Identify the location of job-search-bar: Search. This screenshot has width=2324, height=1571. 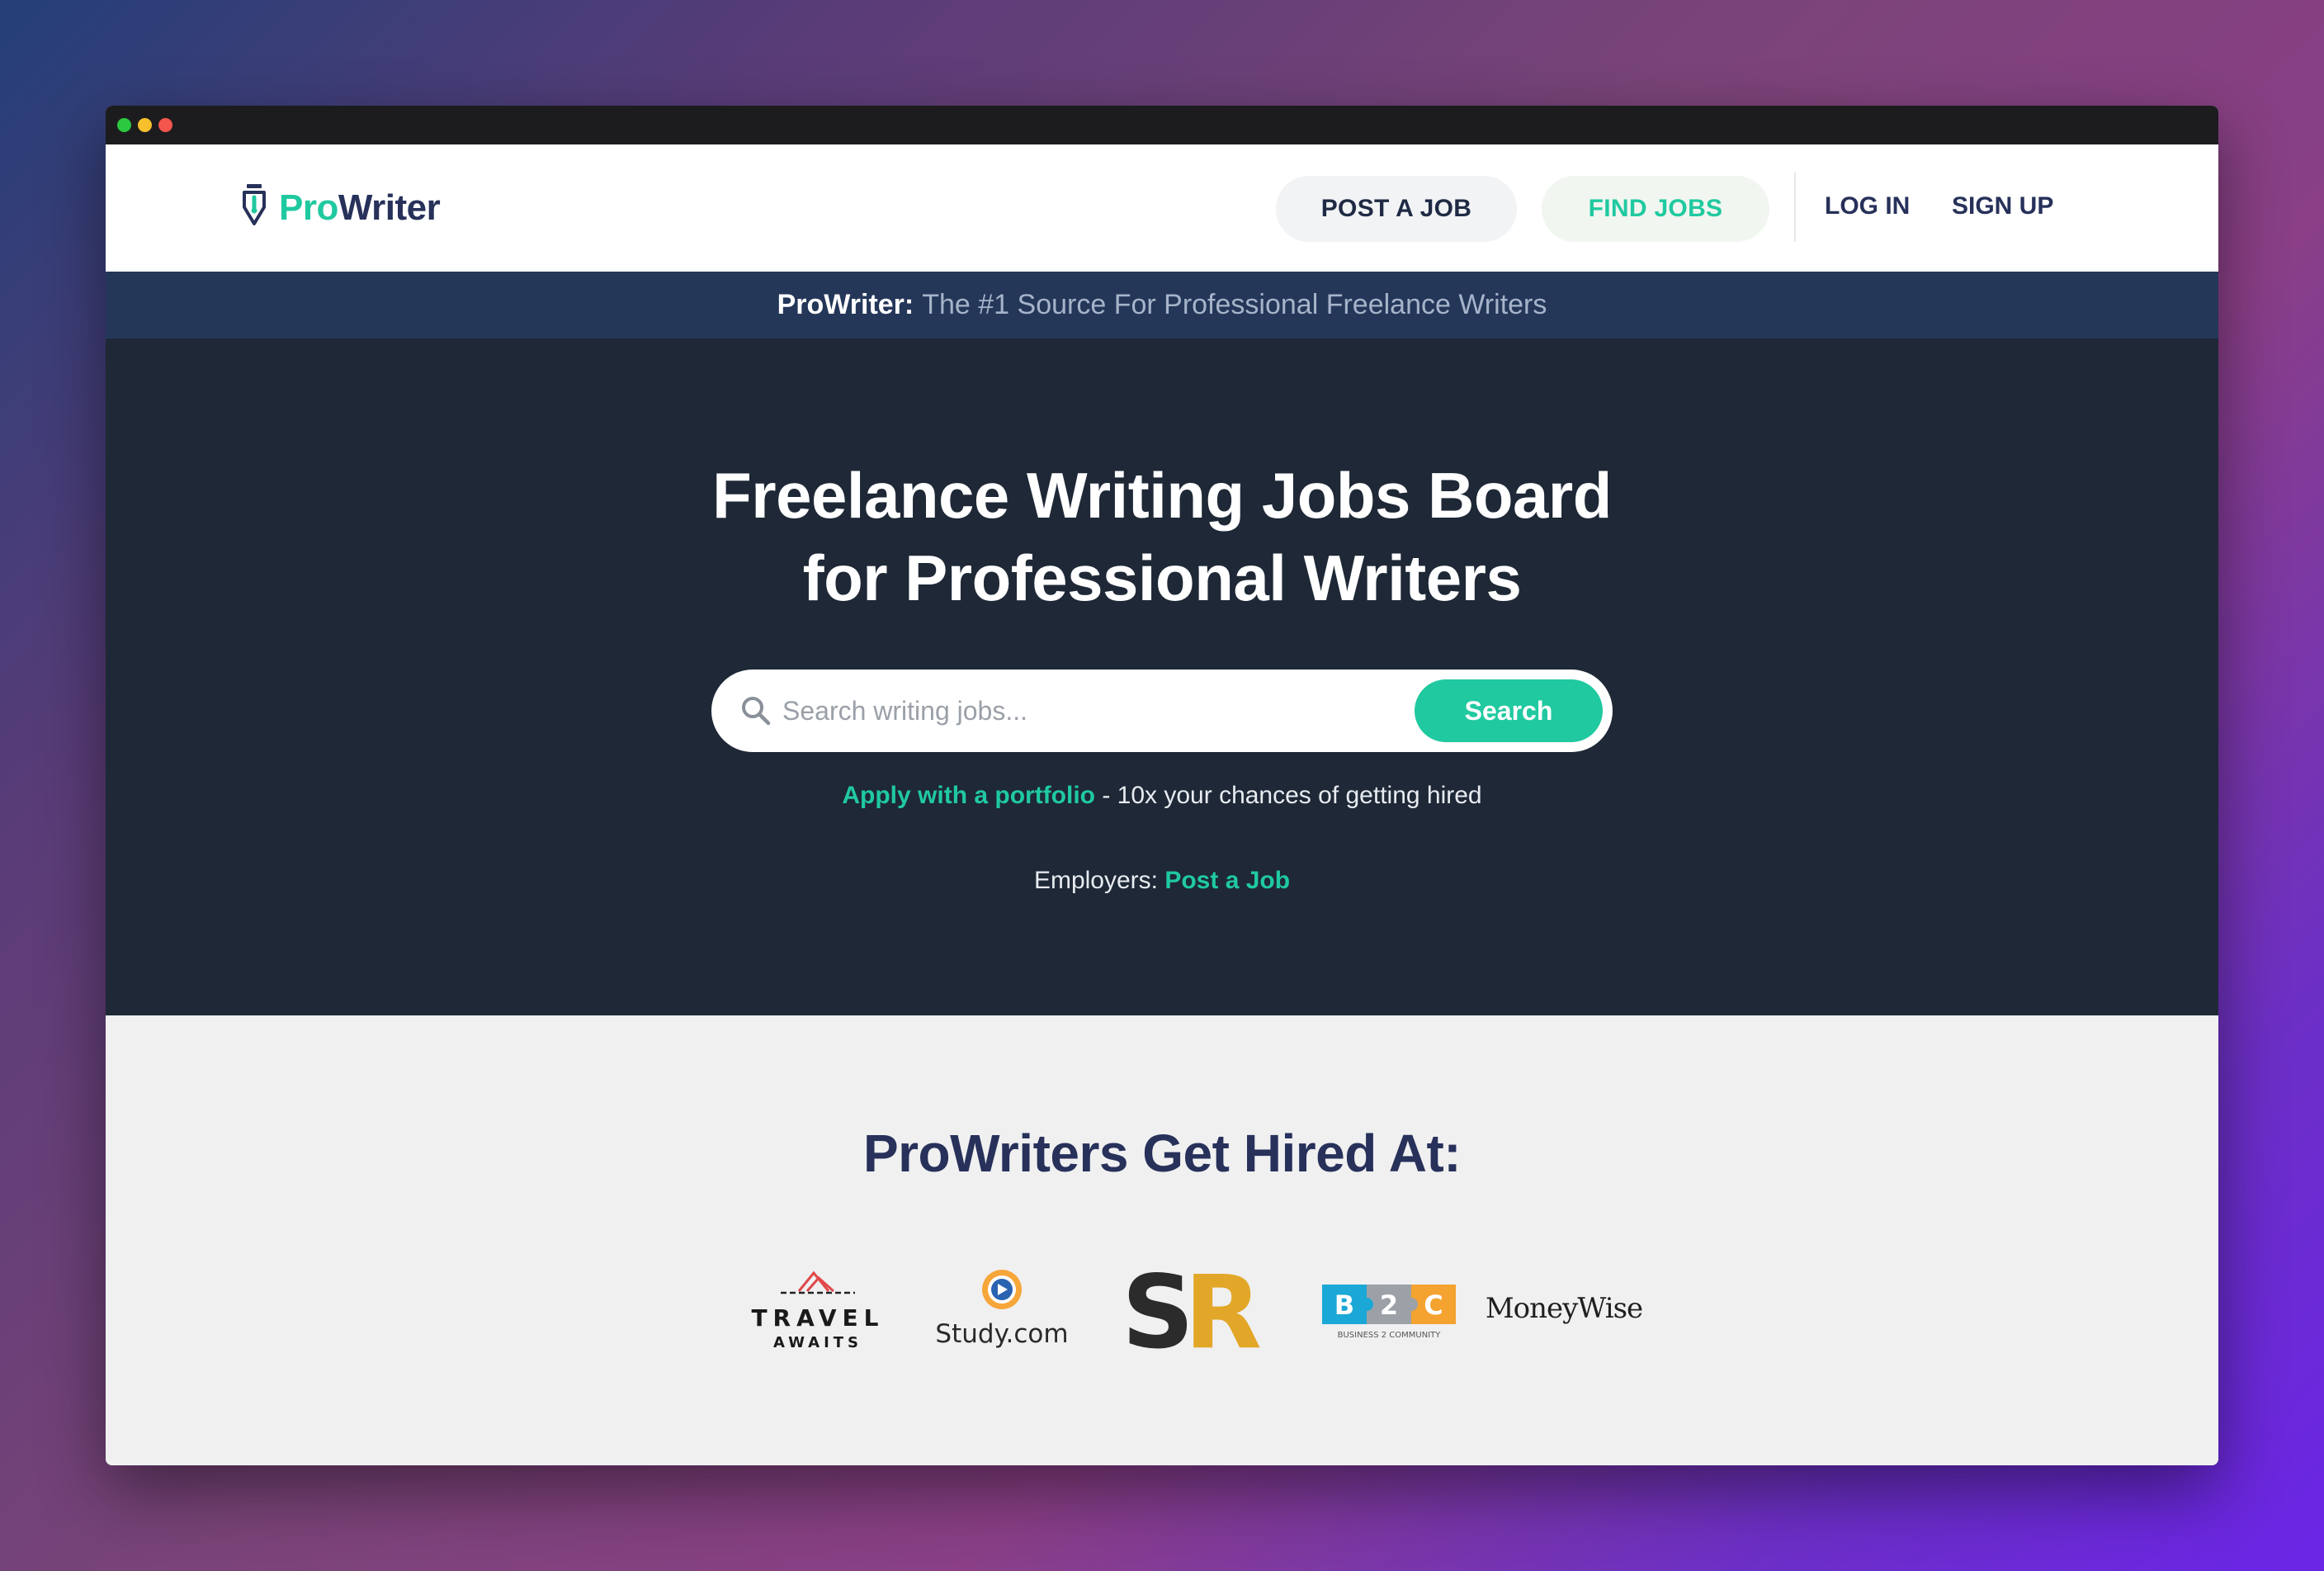
(1162, 711).